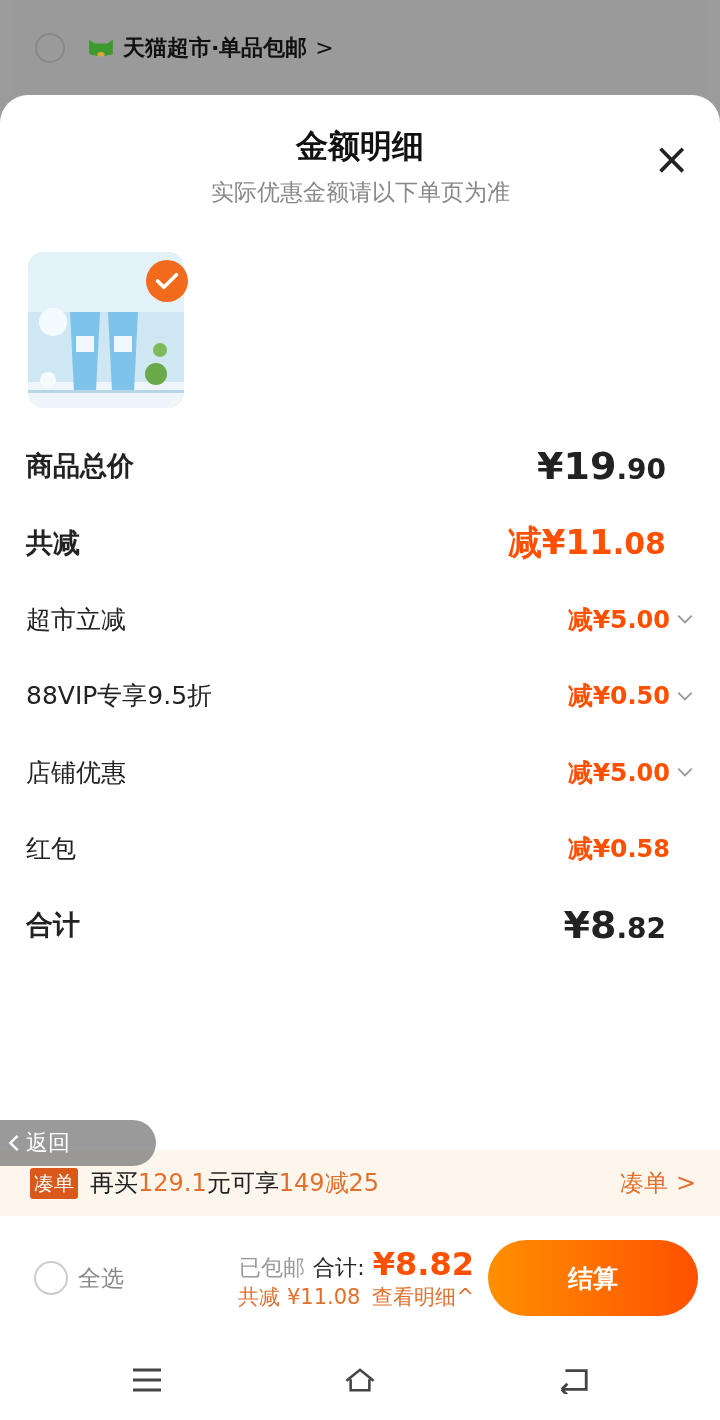 This screenshot has width=720, height=1420. What do you see at coordinates (593, 1278) in the screenshot?
I see `checkout-button: 结算` at bounding box center [593, 1278].